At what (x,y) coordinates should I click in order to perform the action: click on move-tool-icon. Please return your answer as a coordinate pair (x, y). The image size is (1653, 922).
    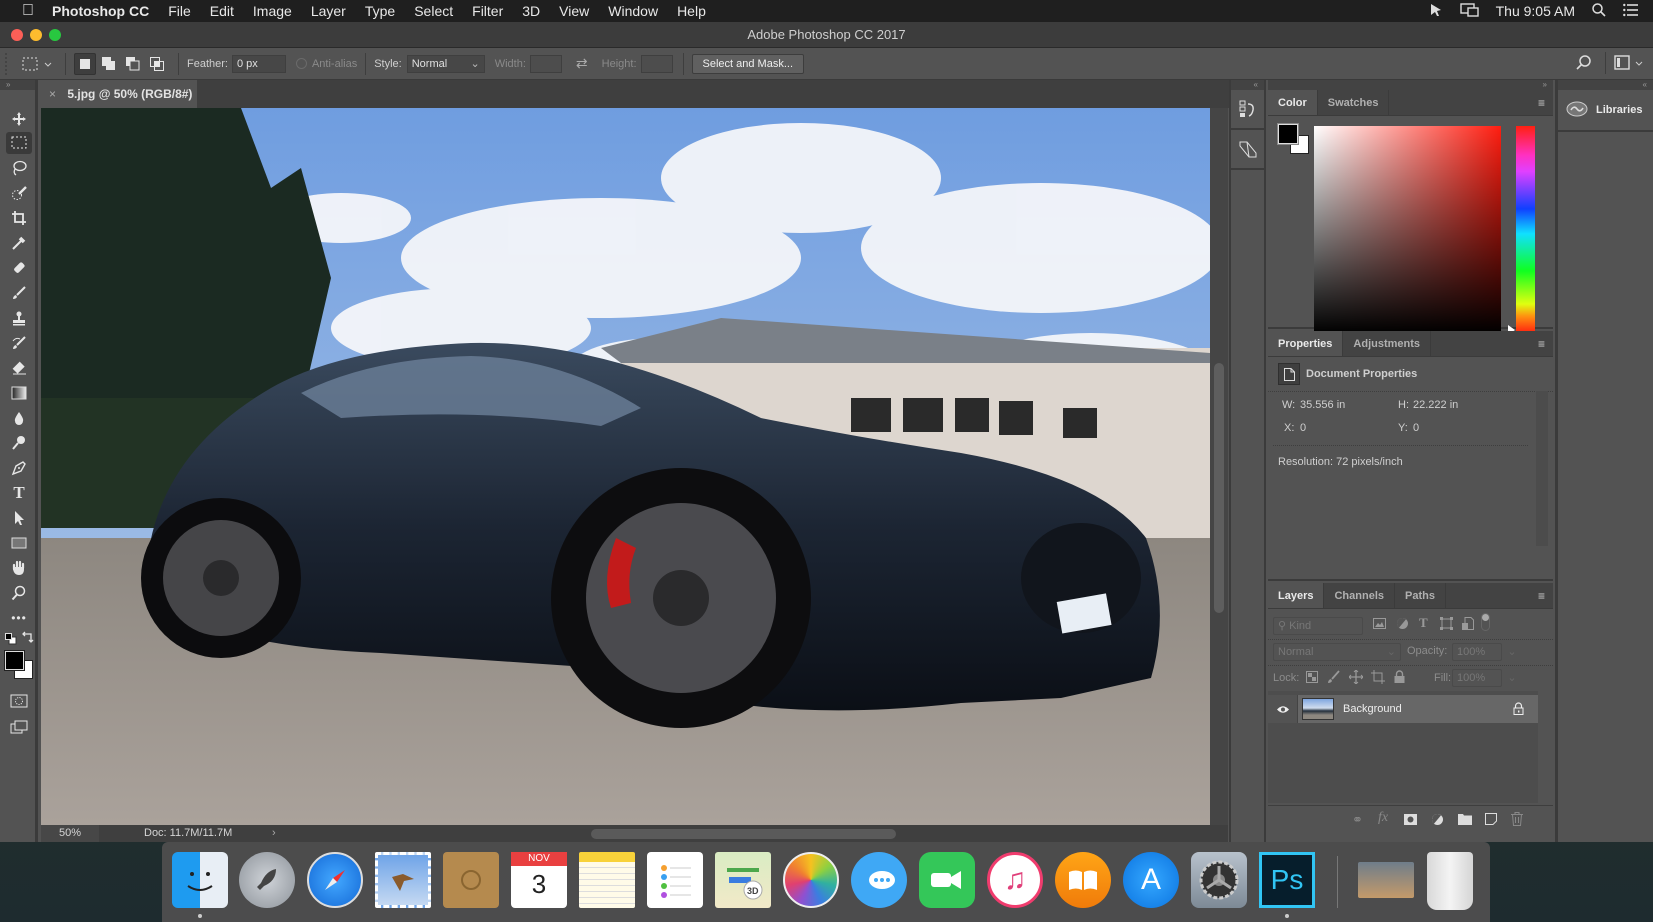
    Looking at the image, I should click on (19, 119).